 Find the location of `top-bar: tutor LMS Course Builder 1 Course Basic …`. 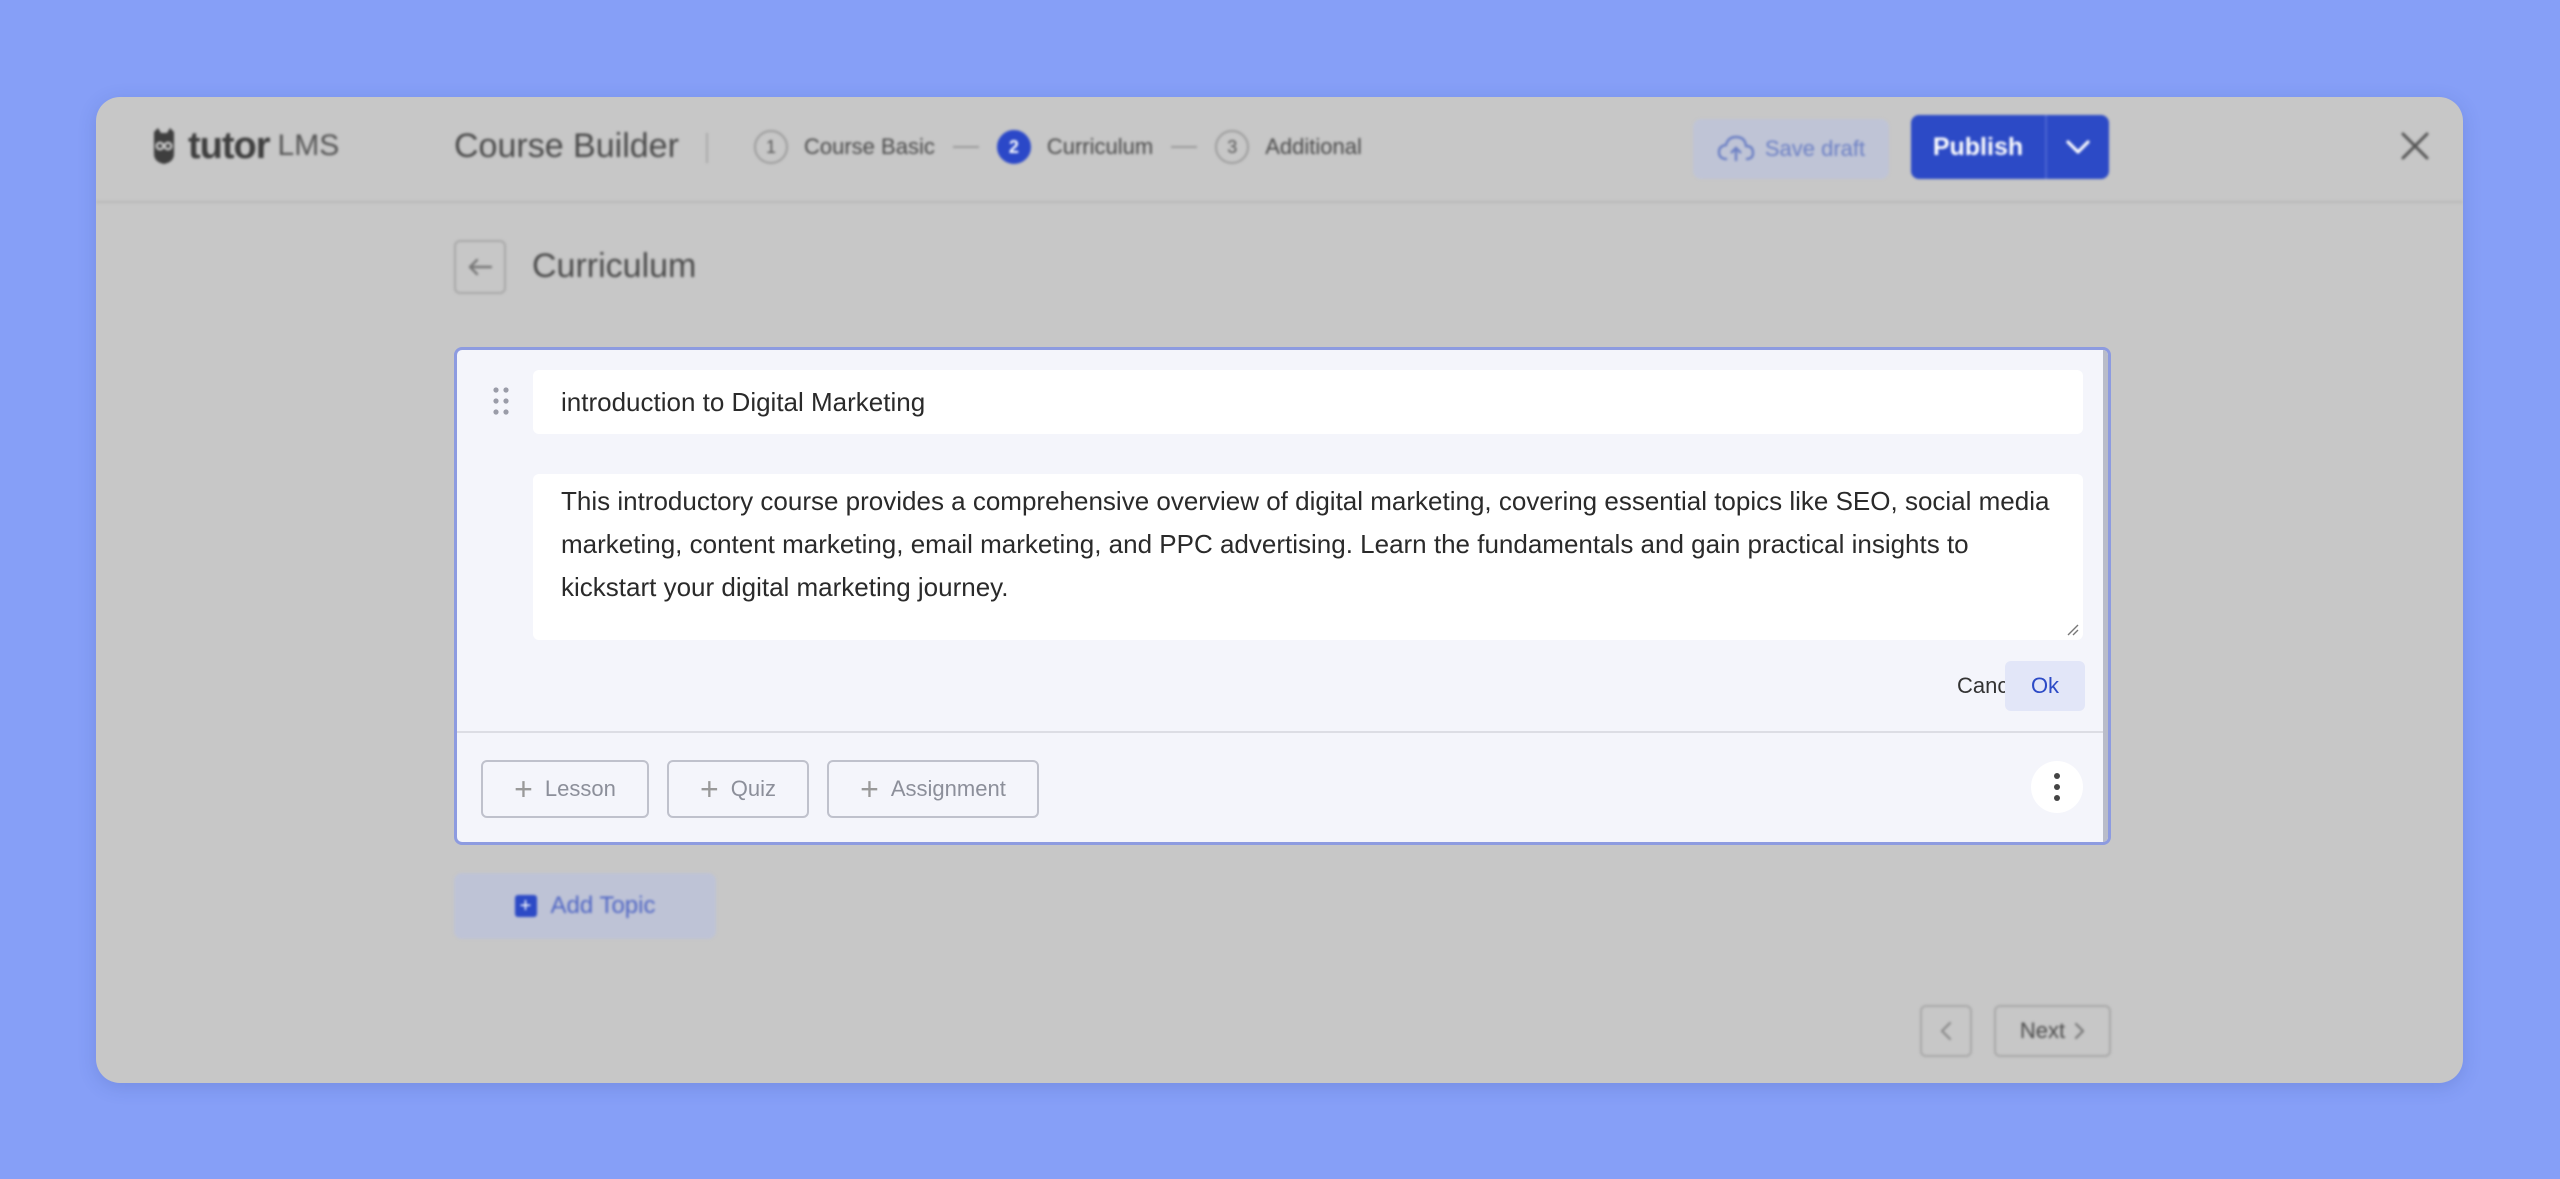

top-bar: tutor LMS Course Builder 1 Course Basic … is located at coordinates (1279, 150).